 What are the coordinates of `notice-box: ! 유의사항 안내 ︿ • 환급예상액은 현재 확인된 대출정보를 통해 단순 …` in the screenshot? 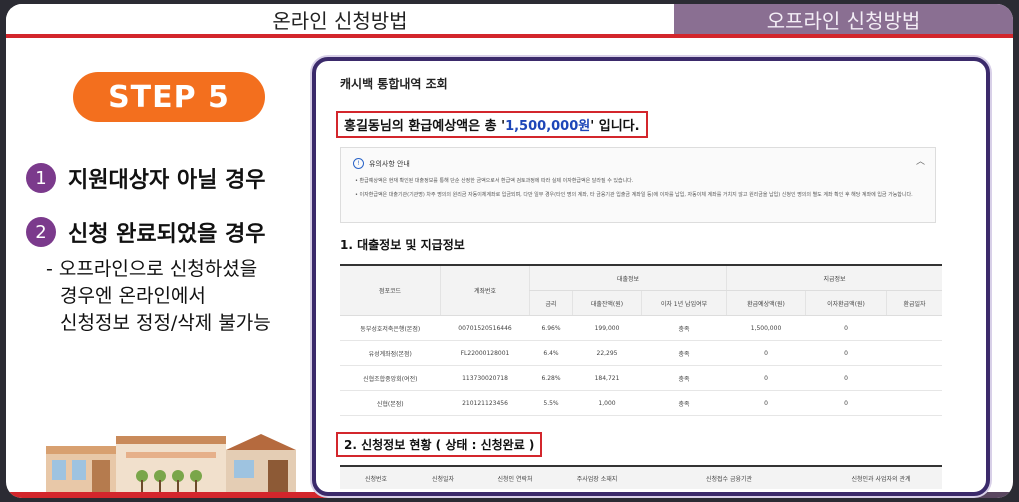 It's located at (638, 185).